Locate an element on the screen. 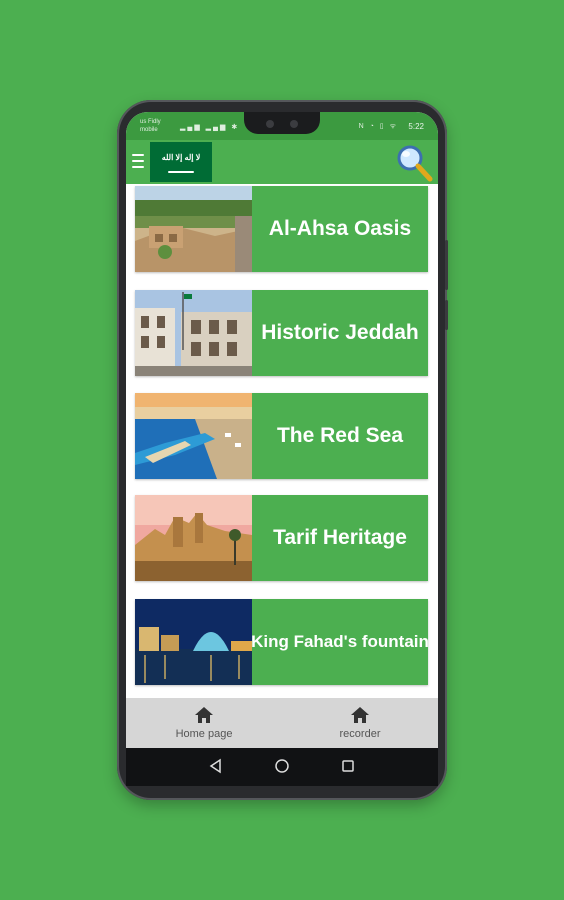 The image size is (564, 900). place-label: Tarif Heritage is located at coordinates (340, 537).